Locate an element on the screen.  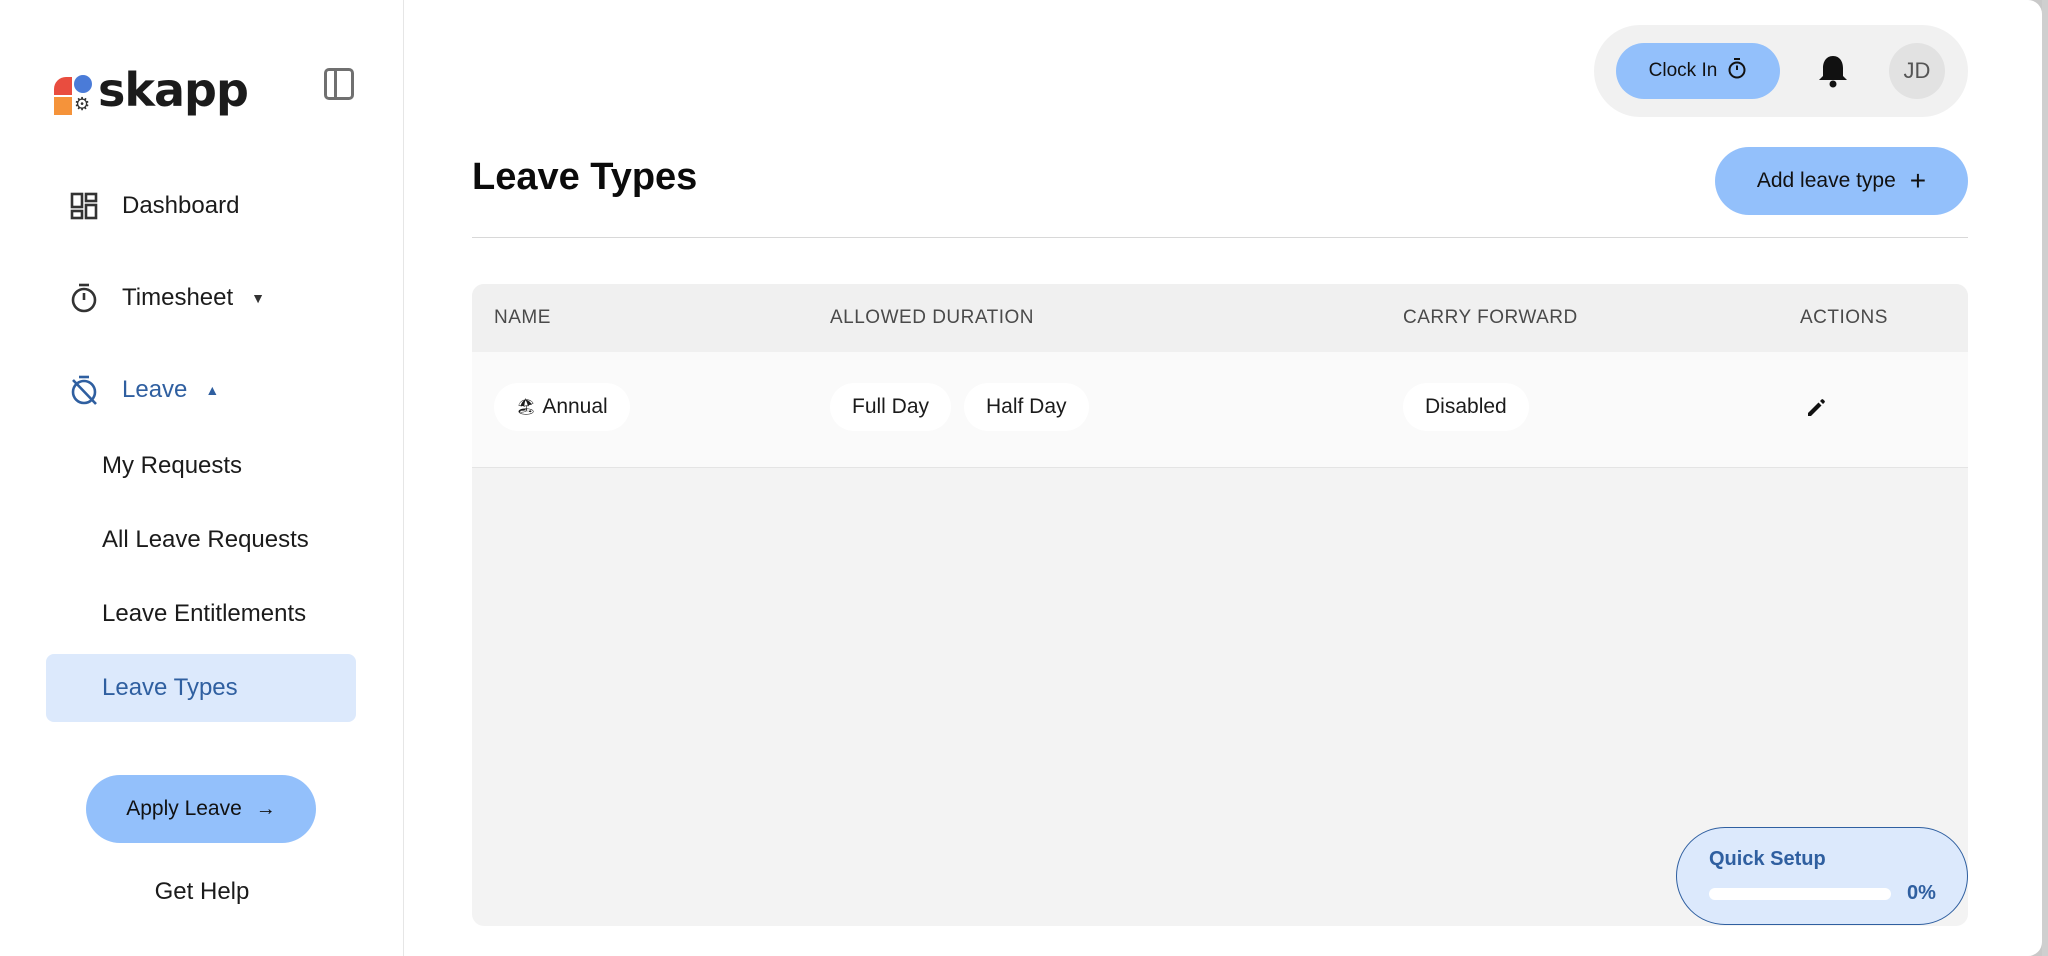
column-header-actions: ACTIONS is located at coordinates (1844, 317).